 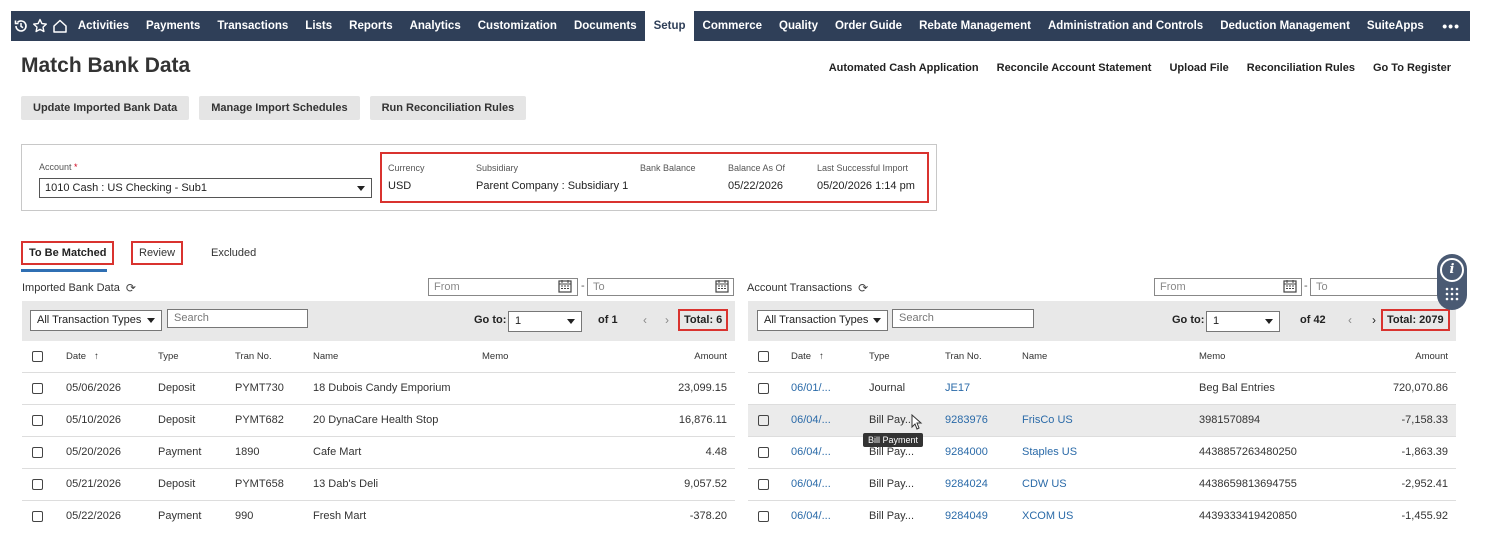 What do you see at coordinates (1395, 26) in the screenshot?
I see `nav-suiteapps: SuiteApps` at bounding box center [1395, 26].